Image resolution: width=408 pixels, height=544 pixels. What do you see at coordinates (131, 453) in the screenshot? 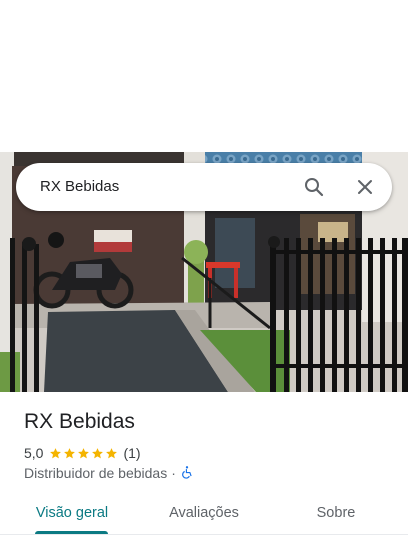
I see `review-count: (1)` at bounding box center [131, 453].